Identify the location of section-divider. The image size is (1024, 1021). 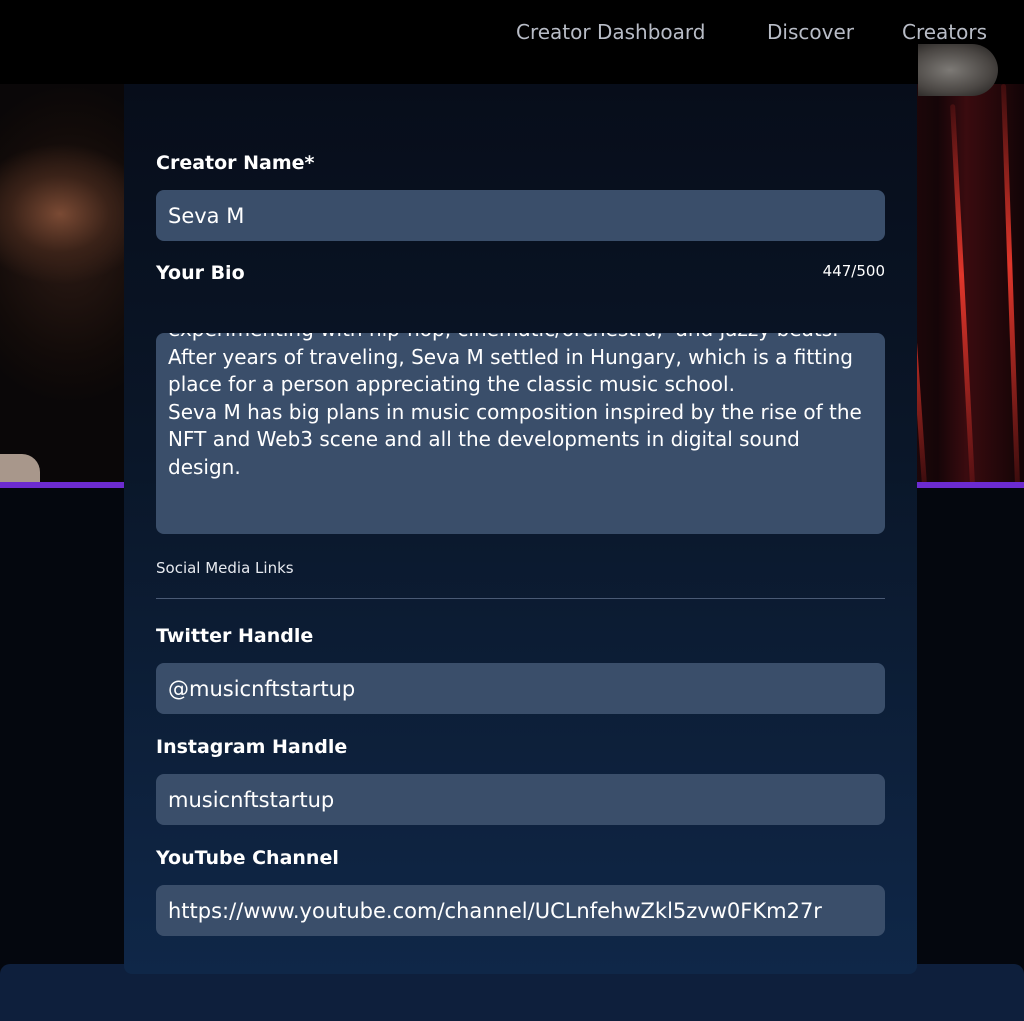
(520, 598).